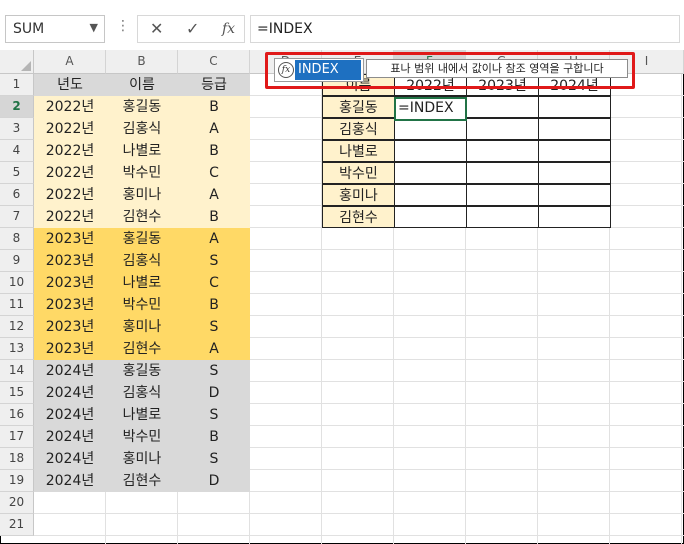 Image resolution: width=684 pixels, height=544 pixels. I want to click on row-header: 11, so click(17, 305).